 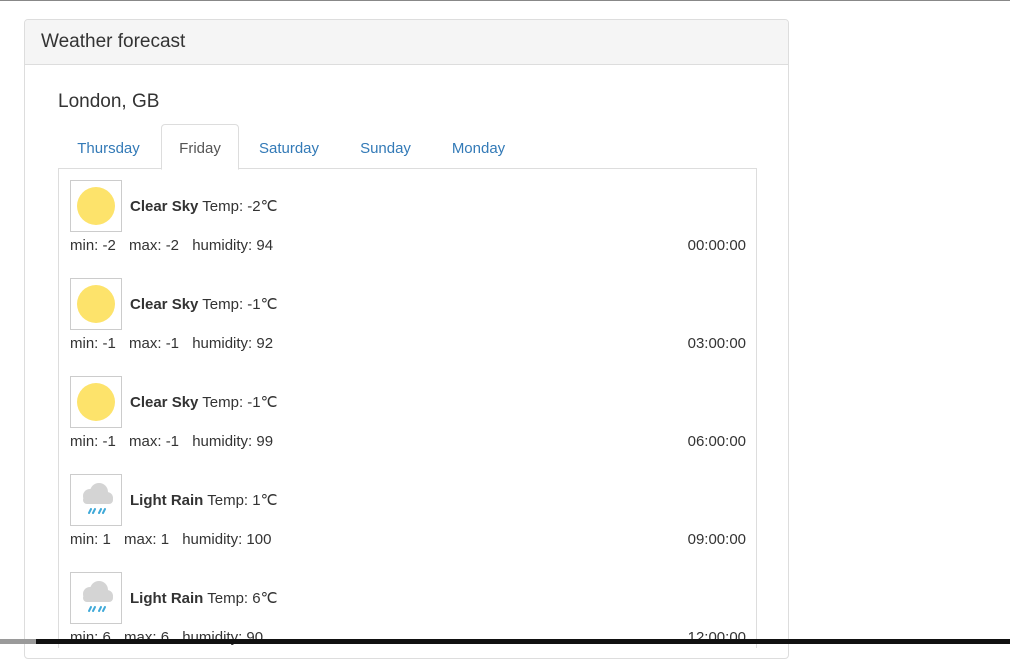 What do you see at coordinates (385, 146) in the screenshot?
I see `tab-sunday: Sunday` at bounding box center [385, 146].